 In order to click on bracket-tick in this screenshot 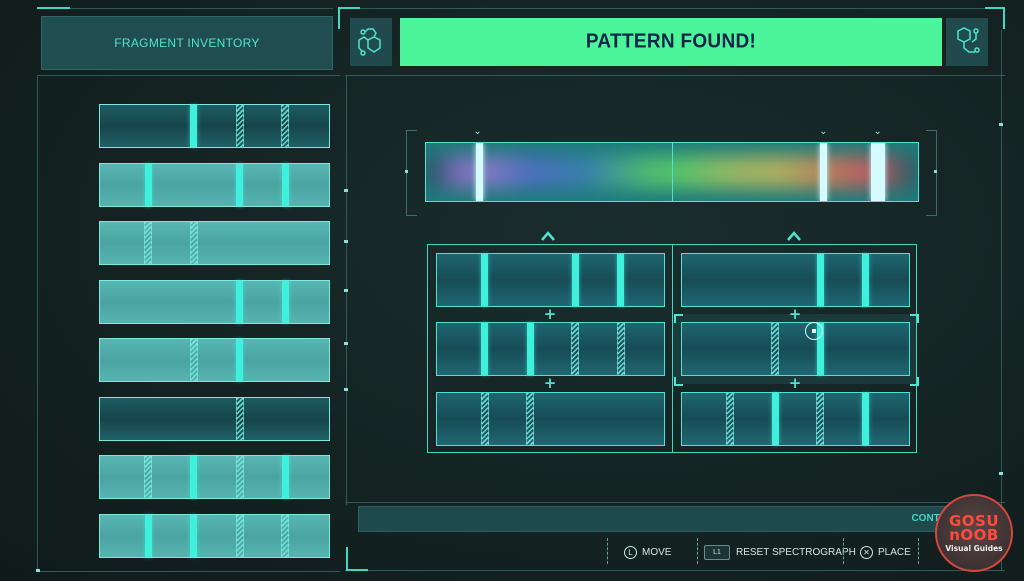, I will do `click(406, 171)`.